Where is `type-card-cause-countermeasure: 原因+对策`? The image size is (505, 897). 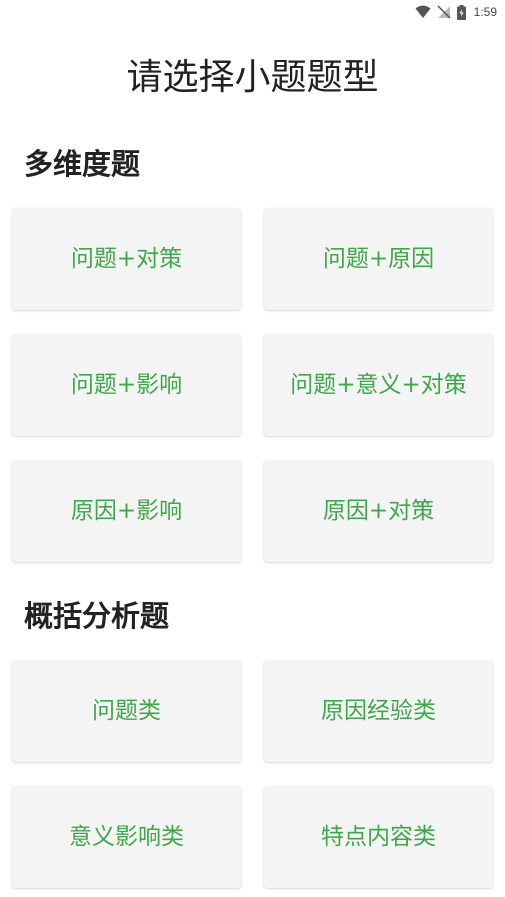 type-card-cause-countermeasure: 原因+对策 is located at coordinates (378, 511).